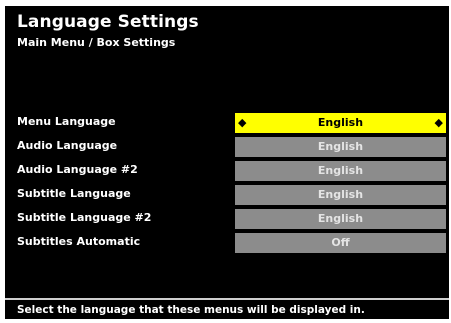 The height and width of the screenshot is (323, 451). I want to click on arrow-right-icon: ◆, so click(439, 123).